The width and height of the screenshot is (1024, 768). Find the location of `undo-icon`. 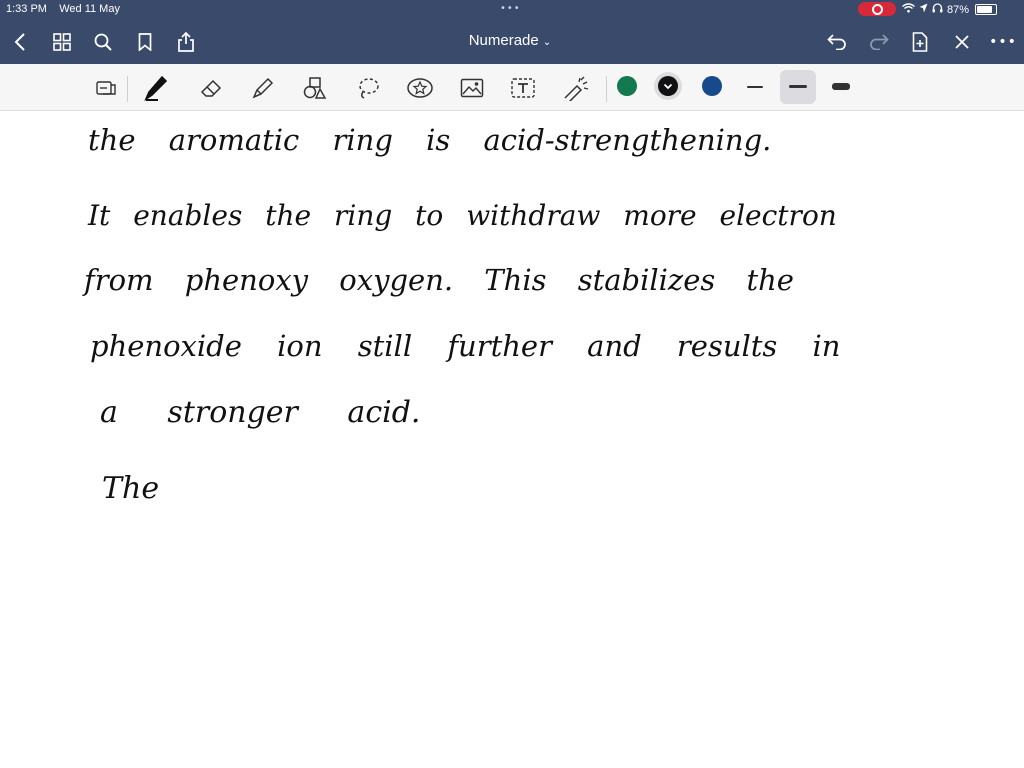

undo-icon is located at coordinates (837, 42).